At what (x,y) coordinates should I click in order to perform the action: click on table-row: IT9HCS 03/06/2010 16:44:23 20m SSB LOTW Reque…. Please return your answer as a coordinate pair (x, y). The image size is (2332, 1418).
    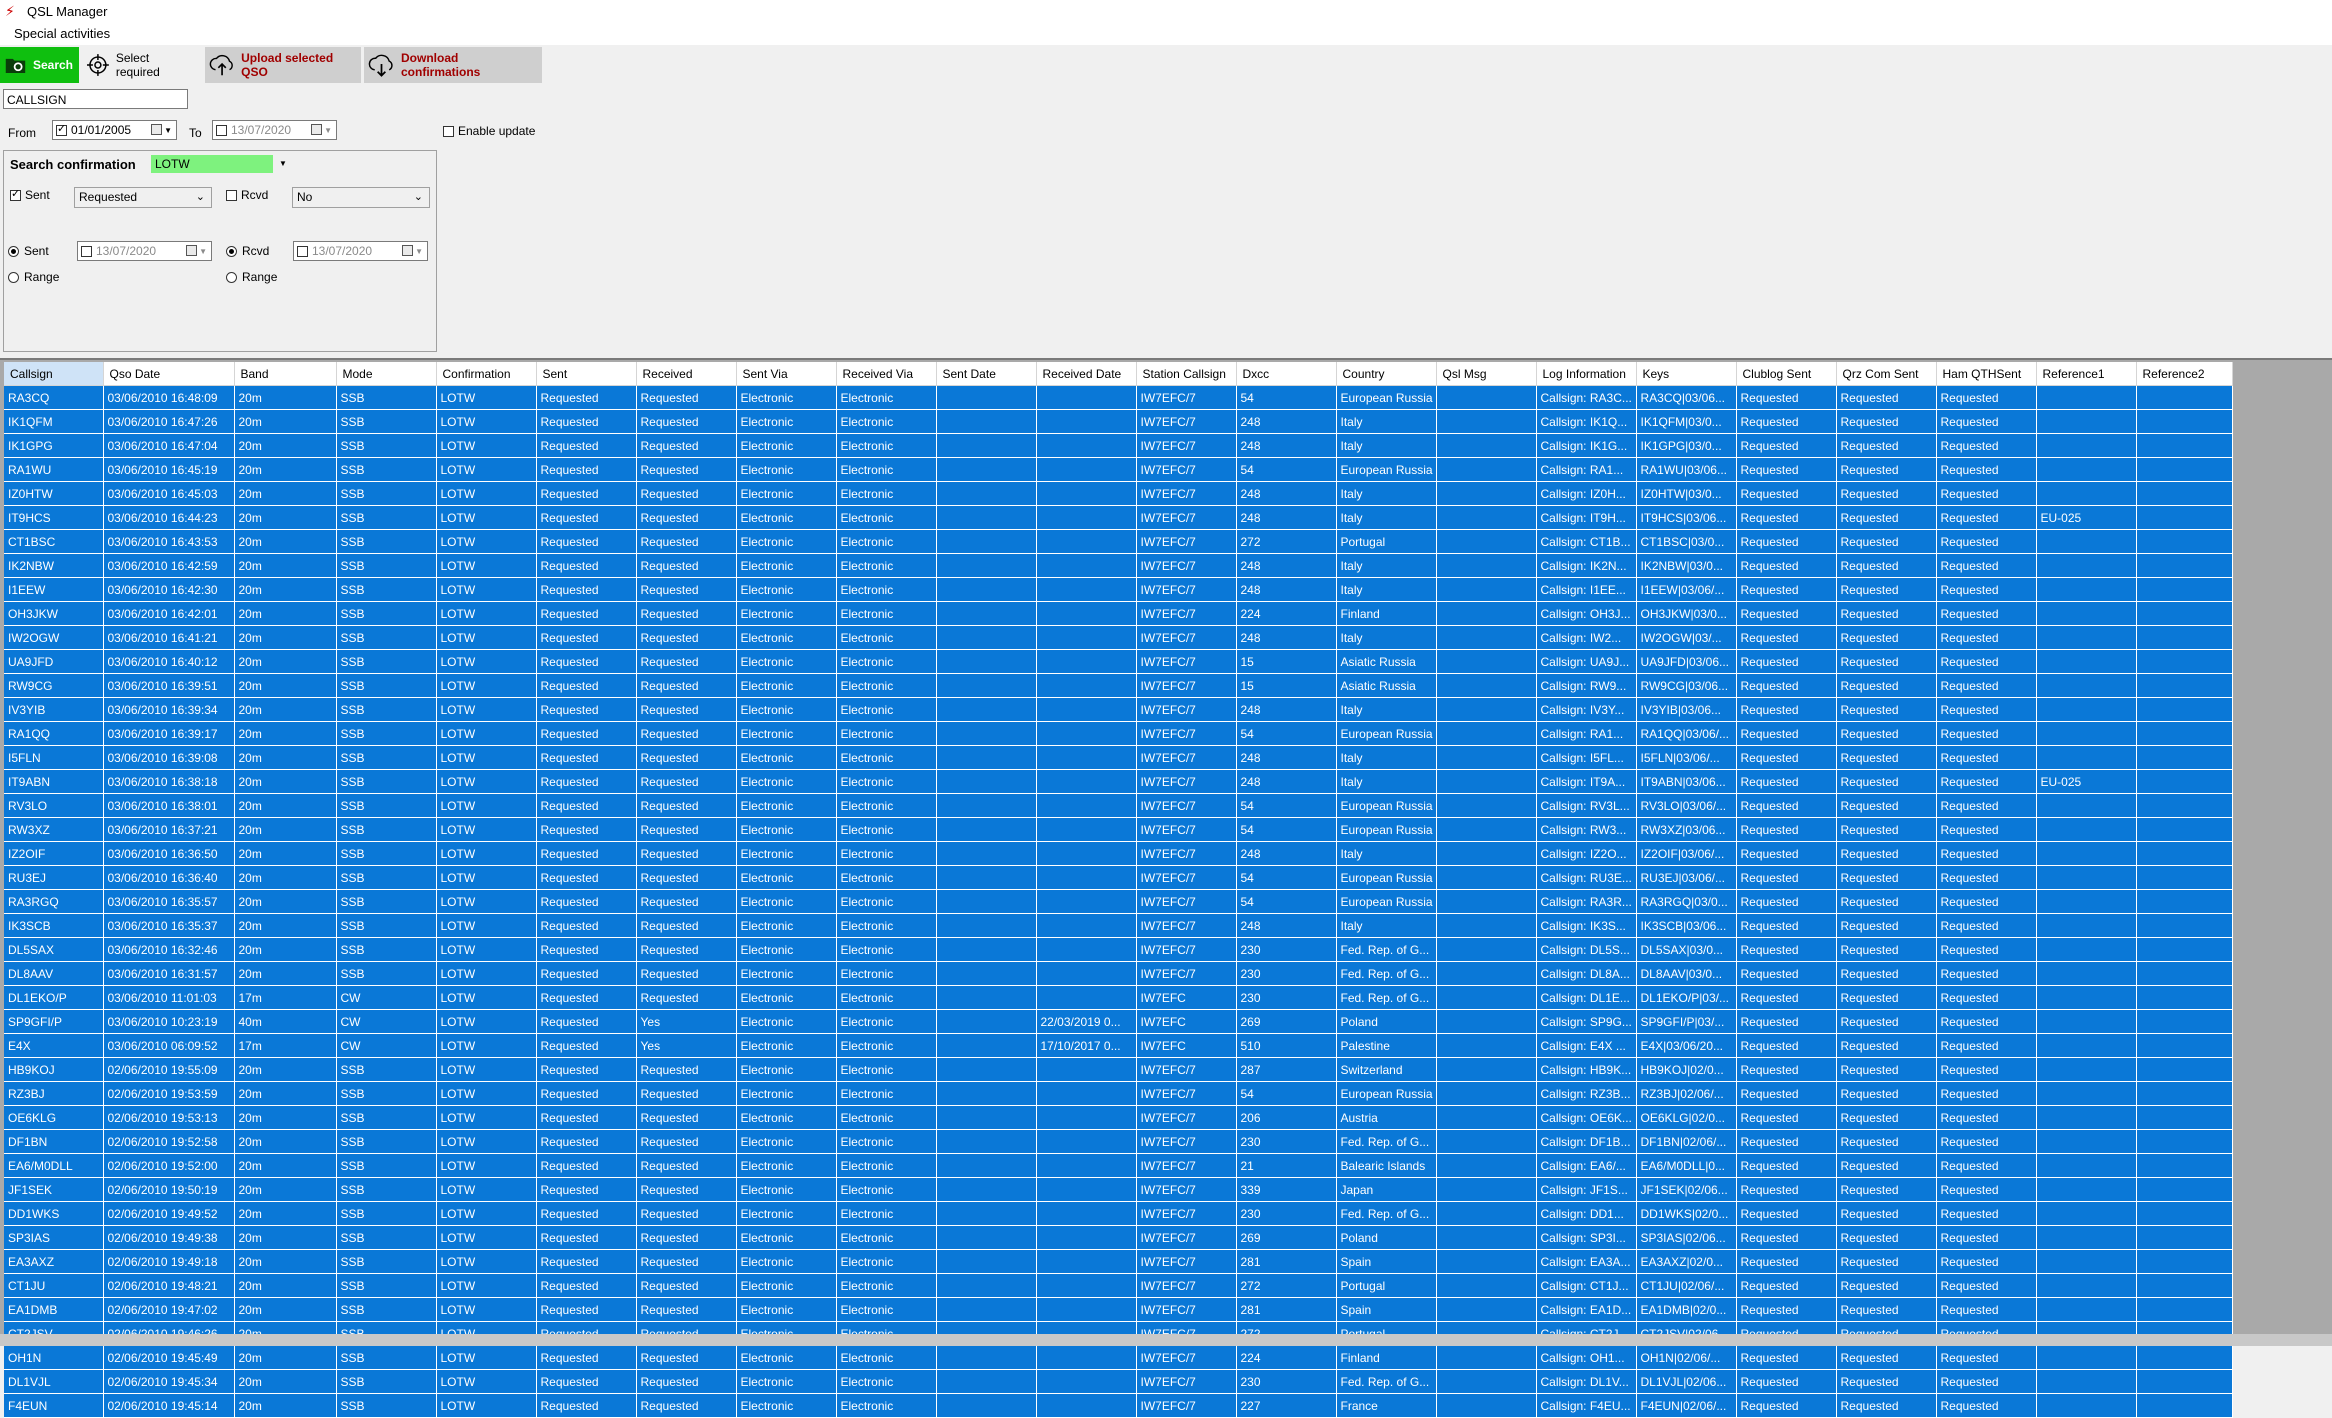
    Looking at the image, I should click on (1118, 517).